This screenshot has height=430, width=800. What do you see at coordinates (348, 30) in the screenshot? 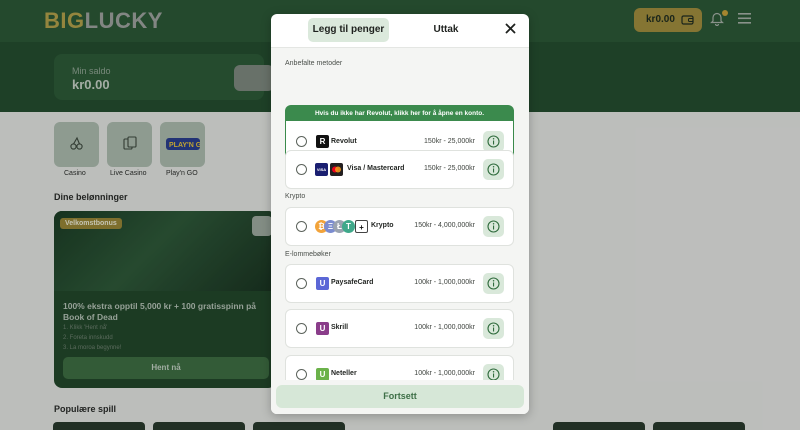
I see `tab-deposit: Legg til penger` at bounding box center [348, 30].